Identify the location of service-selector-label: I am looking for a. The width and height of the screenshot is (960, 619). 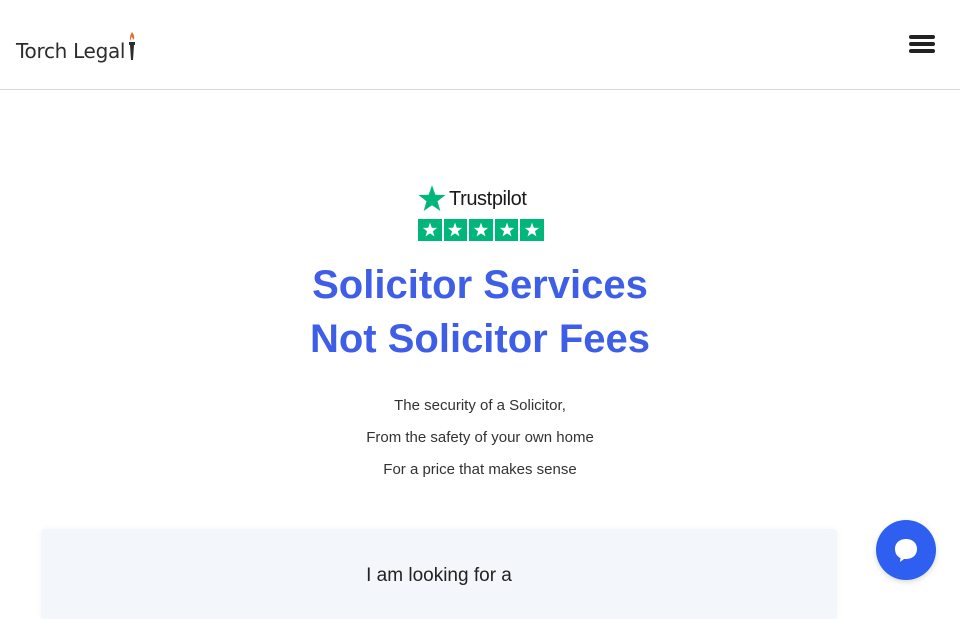
(439, 575).